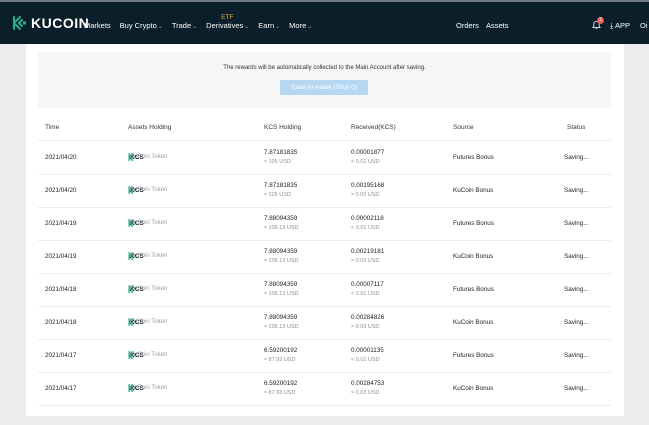 This screenshot has height=425, width=649. Describe the element at coordinates (497, 25) in the screenshot. I see `nav-assets: Assets` at that location.